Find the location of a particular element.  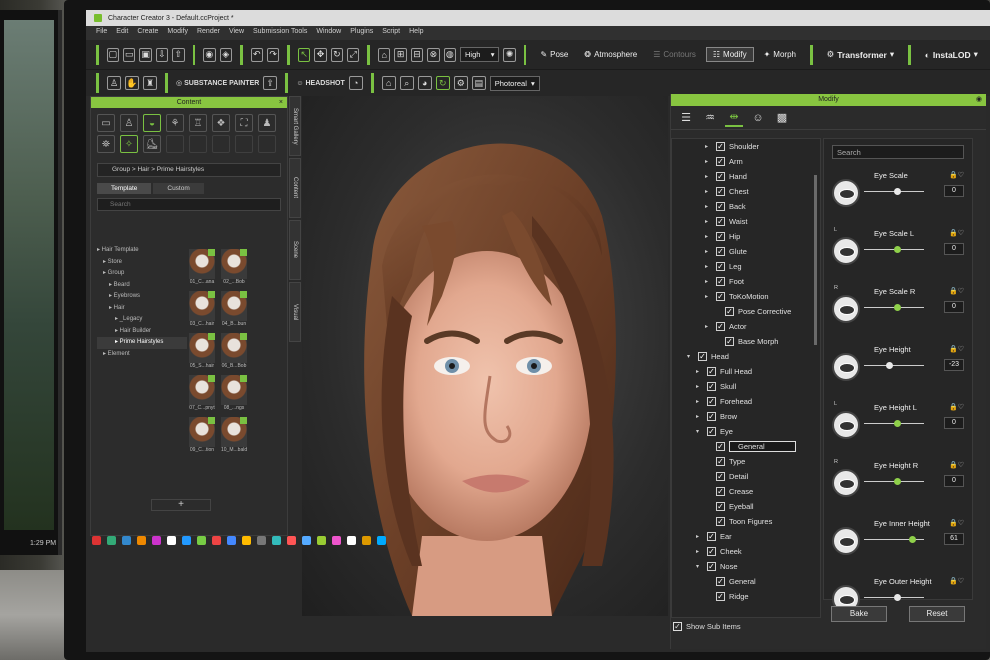

frame-all-icon: ⊟ is located at coordinates (417, 54).